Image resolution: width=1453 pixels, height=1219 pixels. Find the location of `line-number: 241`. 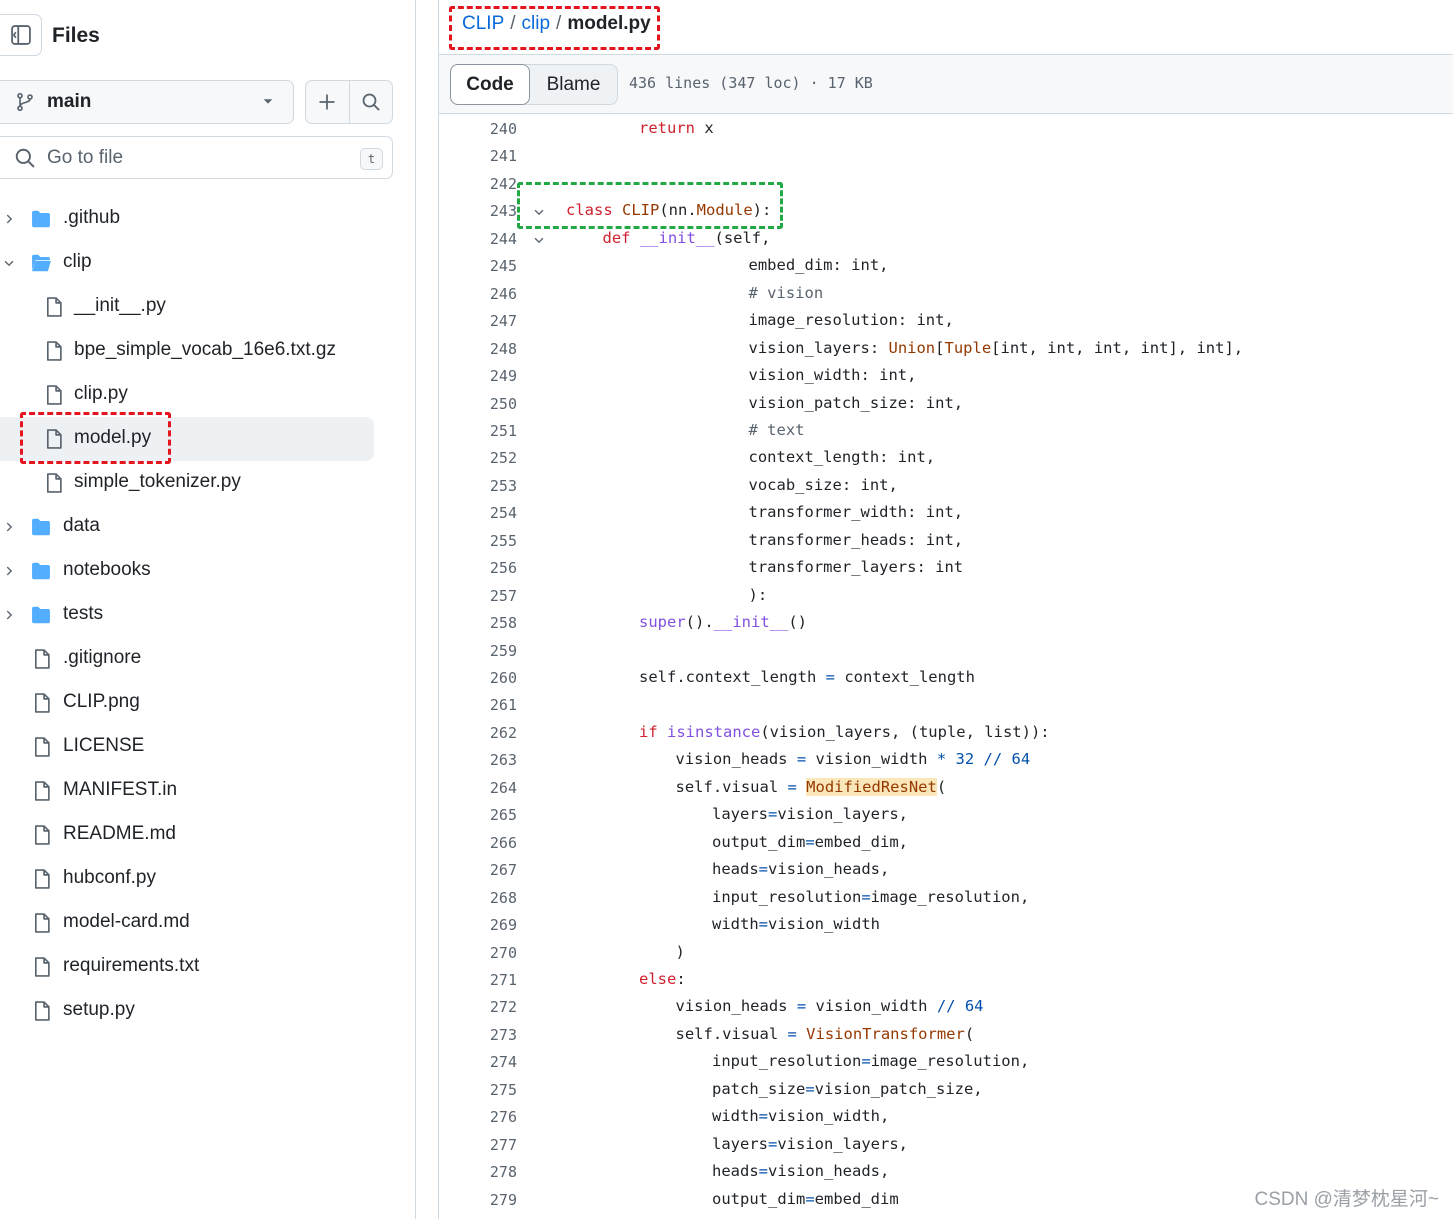

line-number: 241 is located at coordinates (478, 156).